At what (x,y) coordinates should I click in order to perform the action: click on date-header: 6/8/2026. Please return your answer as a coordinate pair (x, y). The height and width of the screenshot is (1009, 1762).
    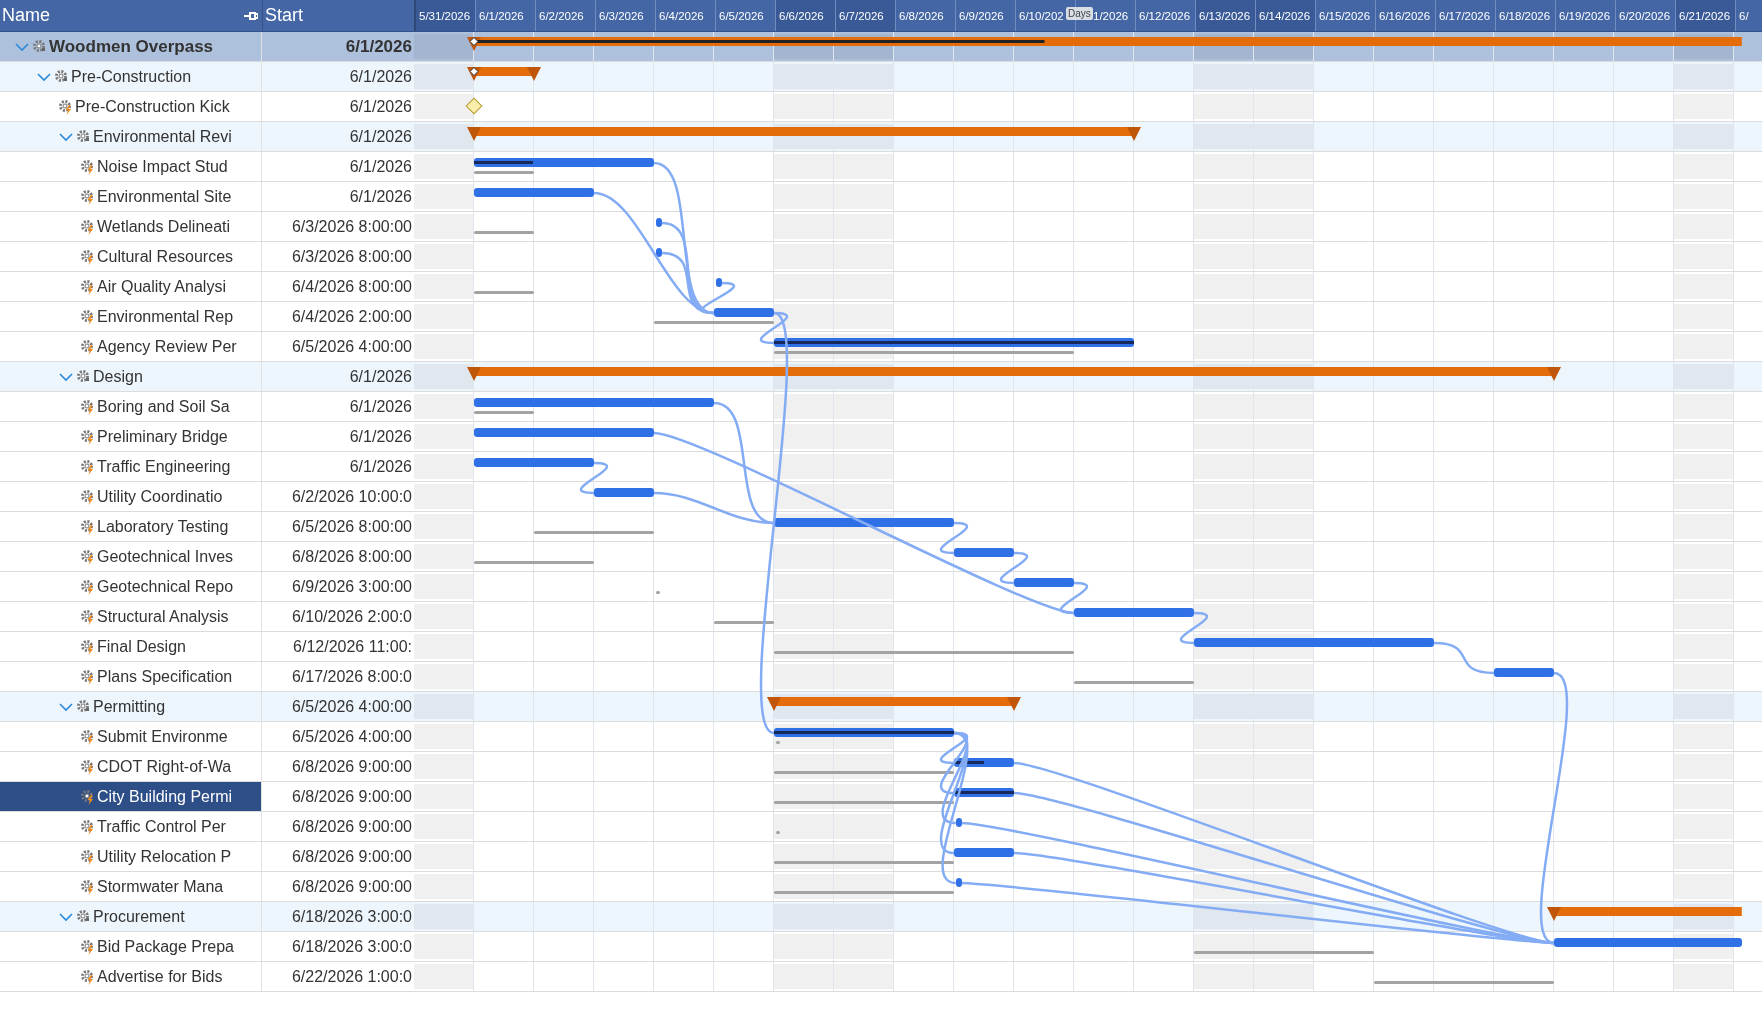
    Looking at the image, I should click on (921, 15).